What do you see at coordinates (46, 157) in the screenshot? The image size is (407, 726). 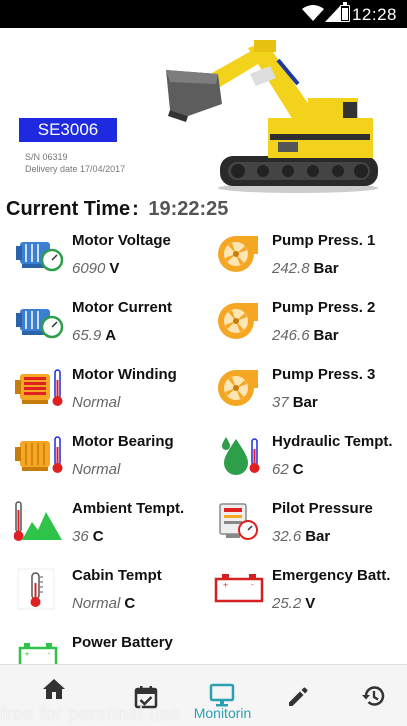 I see `serial-number: S/N 06319` at bounding box center [46, 157].